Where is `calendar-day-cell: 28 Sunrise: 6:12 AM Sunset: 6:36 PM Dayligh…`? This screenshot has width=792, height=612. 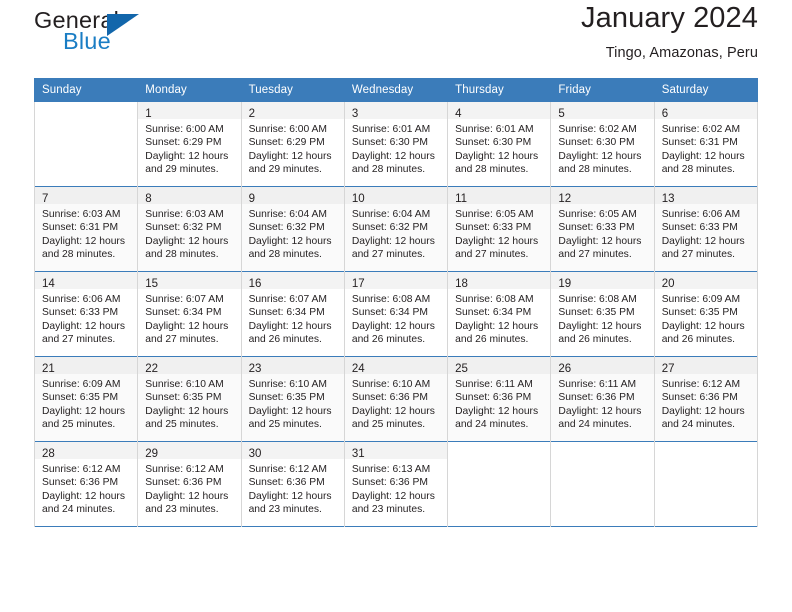
calendar-day-cell: 28 Sunrise: 6:12 AM Sunset: 6:36 PM Dayligh… is located at coordinates (86, 484).